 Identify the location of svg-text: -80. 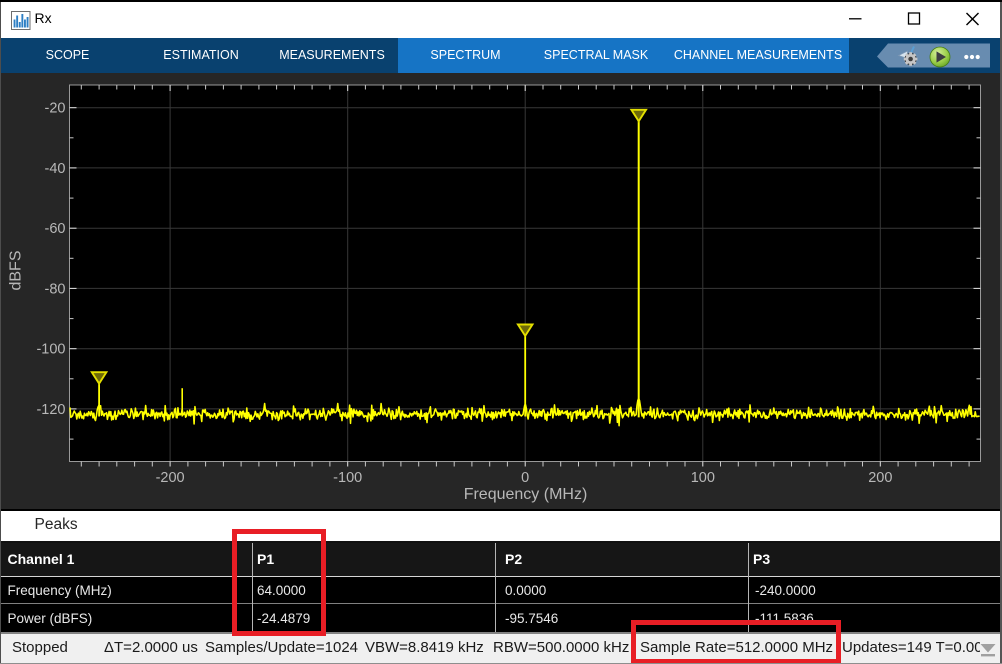
(55, 289).